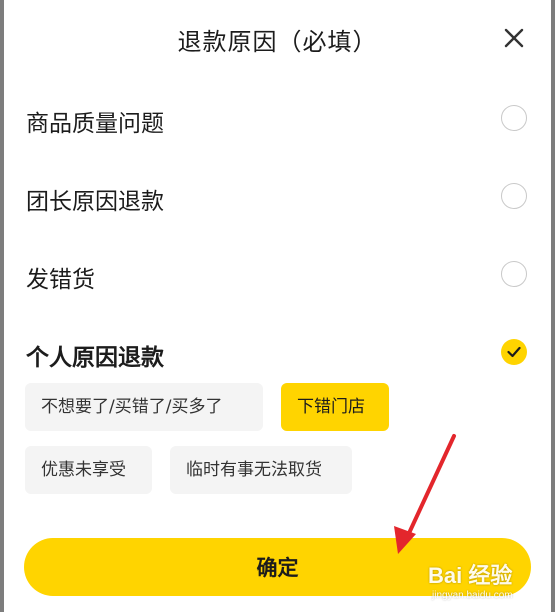 This screenshot has height=612, width=555. I want to click on reason-option-leader: 团长原因退款, so click(277, 198).